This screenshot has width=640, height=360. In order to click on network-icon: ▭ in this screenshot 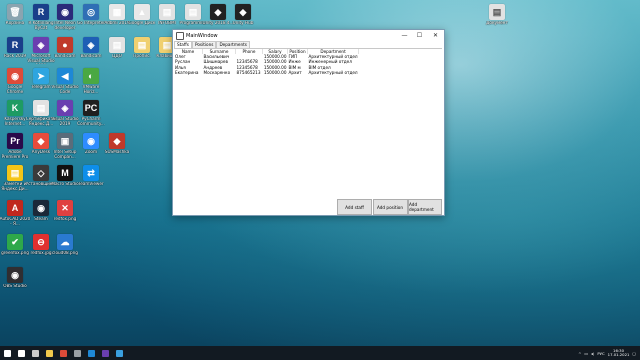, I will do `click(586, 353)`.